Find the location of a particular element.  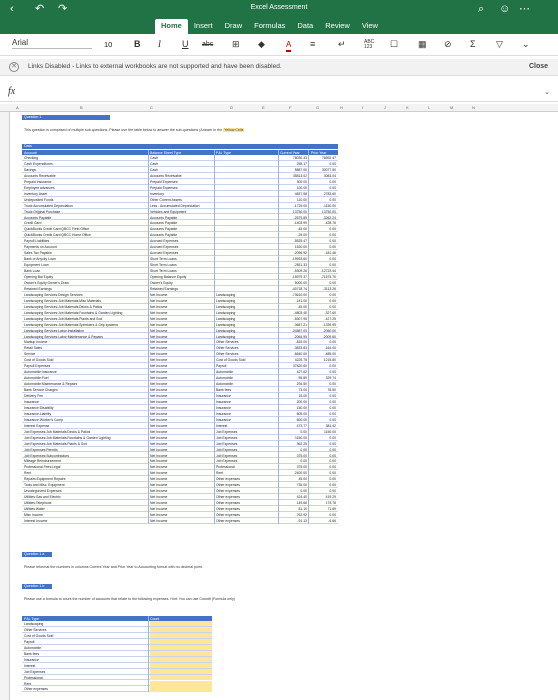

table-cell: Employee advances is located at coordinates (85, 188).